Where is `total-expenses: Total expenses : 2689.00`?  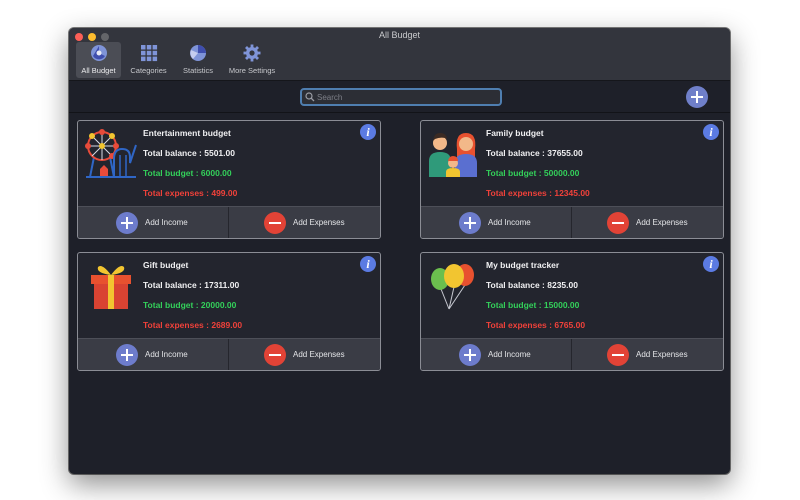
total-expenses: Total expenses : 2689.00 is located at coordinates (193, 325).